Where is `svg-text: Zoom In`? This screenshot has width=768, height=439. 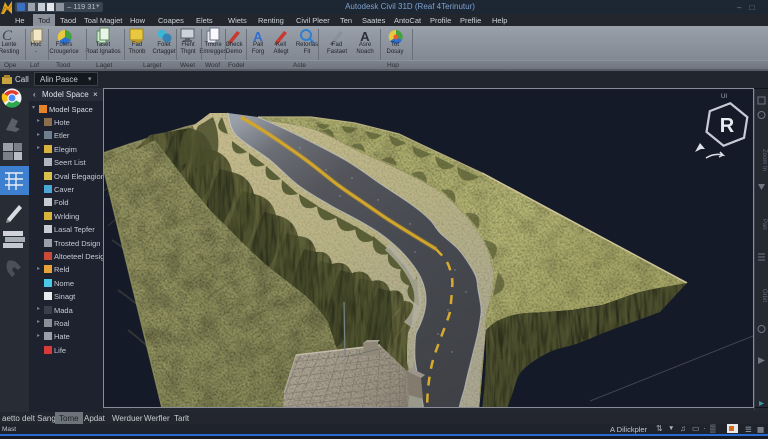 svg-text: Zoom In is located at coordinates (764, 160).